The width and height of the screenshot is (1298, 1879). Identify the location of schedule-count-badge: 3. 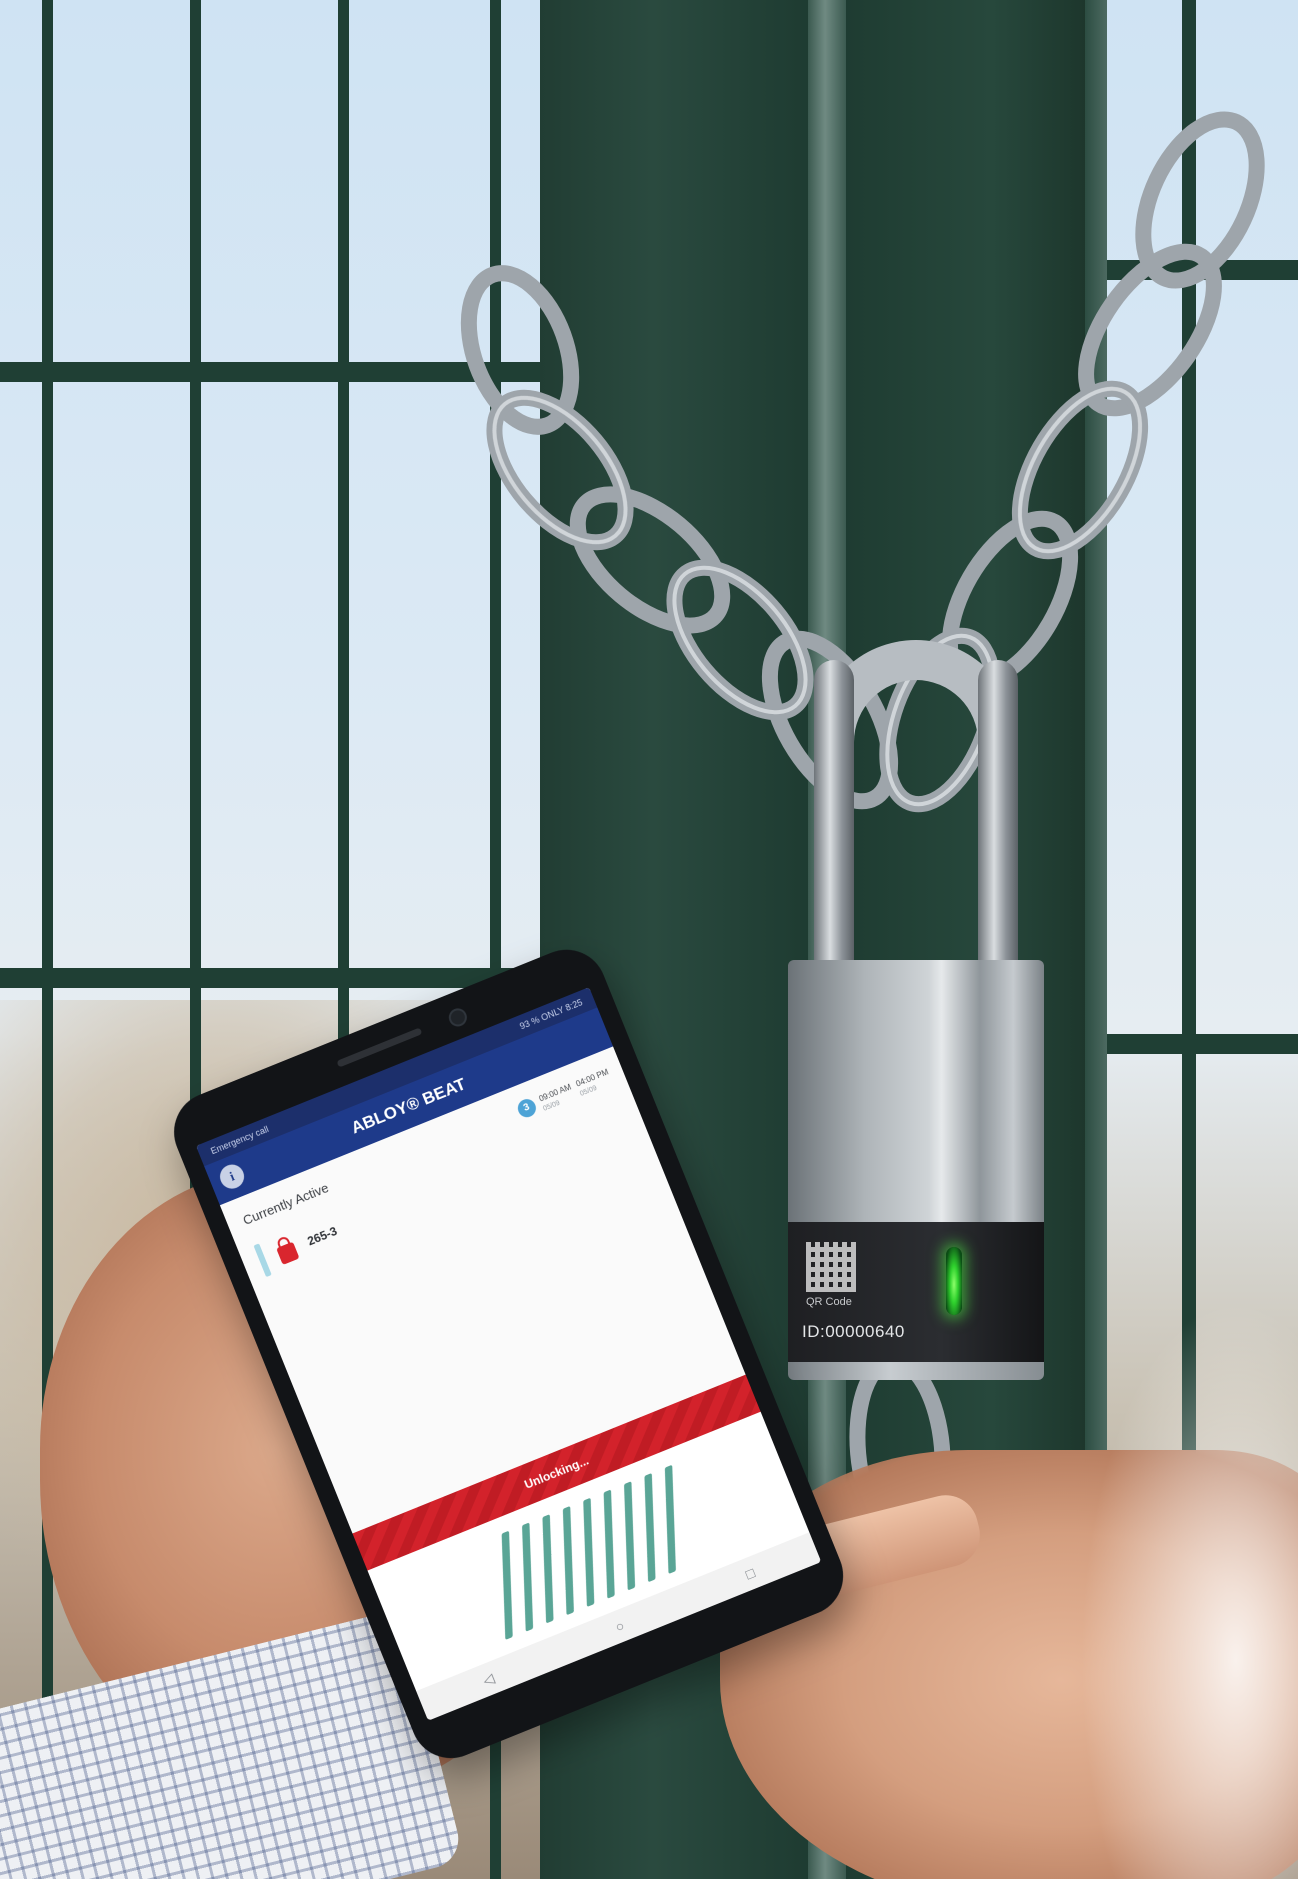
(527, 1108).